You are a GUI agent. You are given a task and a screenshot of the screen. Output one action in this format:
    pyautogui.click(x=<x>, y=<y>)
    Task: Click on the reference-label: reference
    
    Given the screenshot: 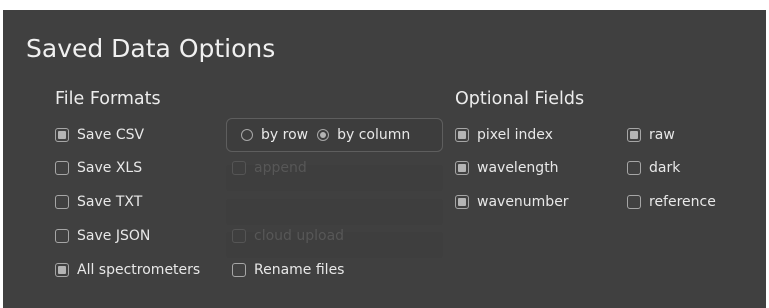 What is the action you would take?
    pyautogui.click(x=682, y=202)
    